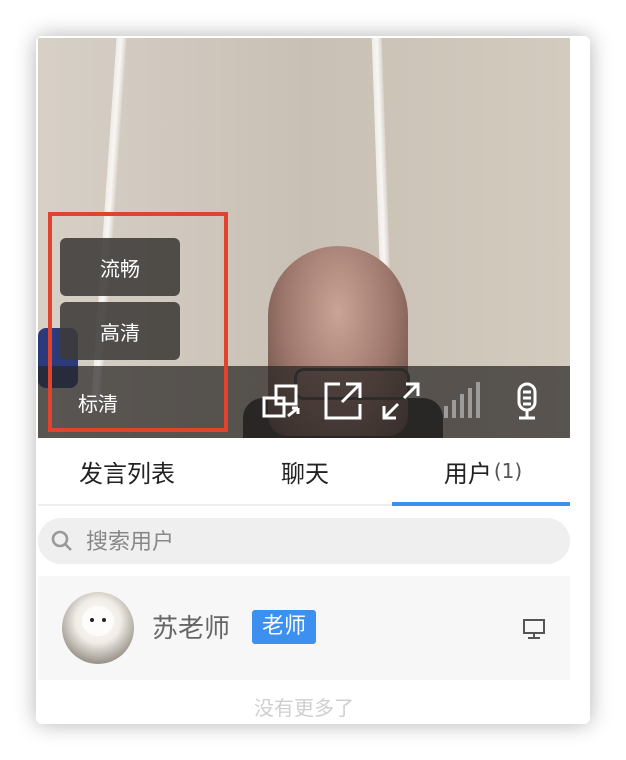 The image size is (626, 760). I want to click on user-search-bar, so click(304, 542).